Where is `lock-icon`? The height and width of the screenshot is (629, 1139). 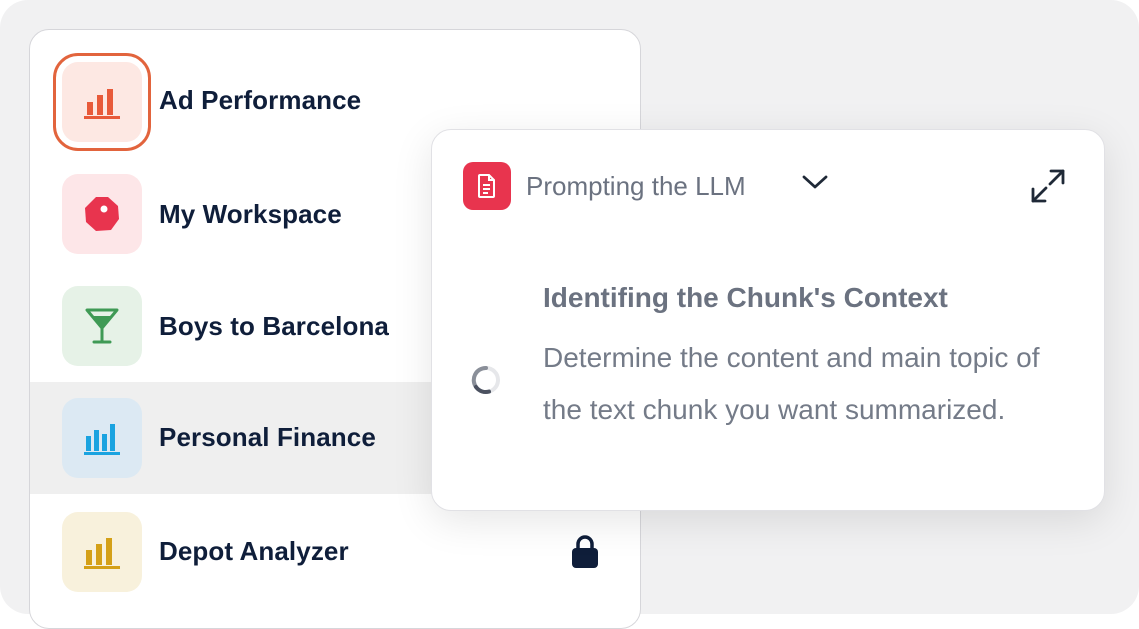
lock-icon is located at coordinates (585, 551).